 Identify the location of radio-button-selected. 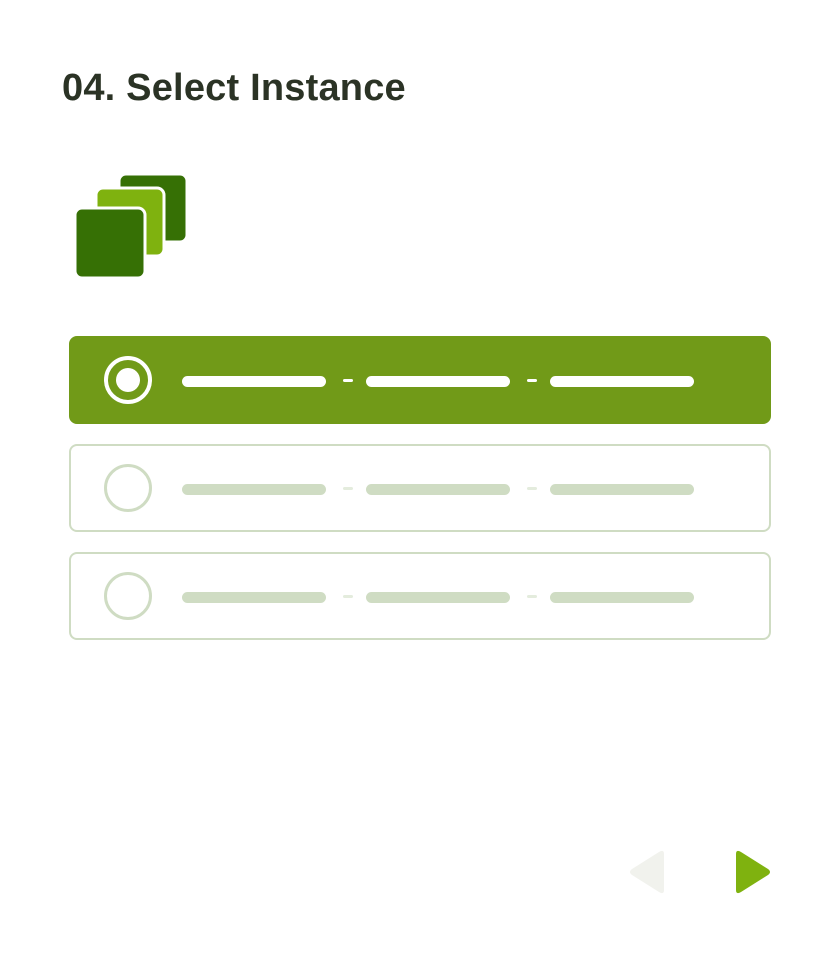
(128, 380).